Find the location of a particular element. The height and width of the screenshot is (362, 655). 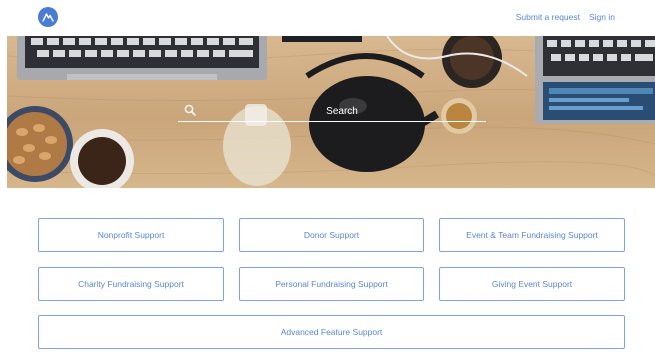

category-label: Personal Fundraising Support is located at coordinates (331, 284).